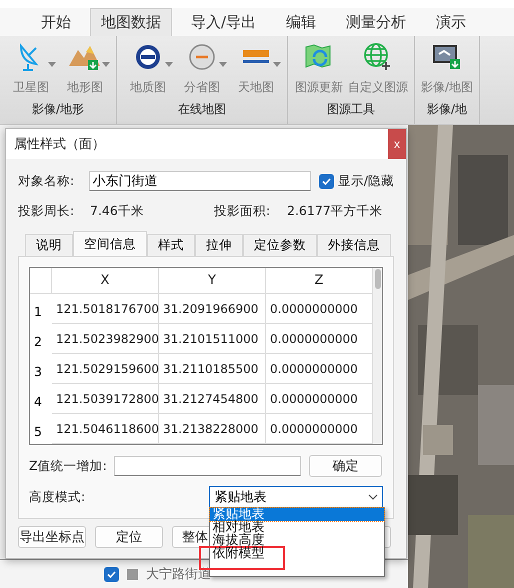  Describe the element at coordinates (451, 22) in the screenshot. I see `ribbon-tab: 演示` at that location.